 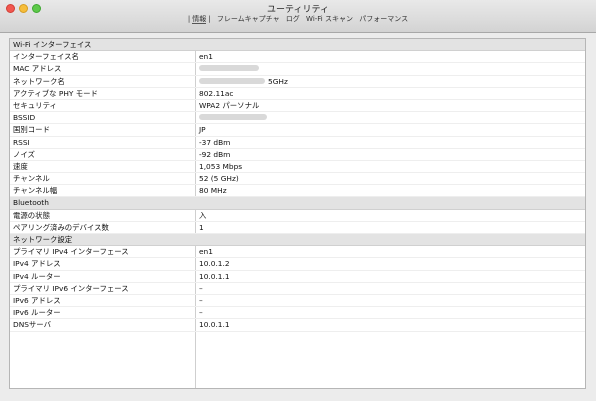 What do you see at coordinates (46, 57) in the screenshot?
I see `row-label: インターフェイス名` at bounding box center [46, 57].